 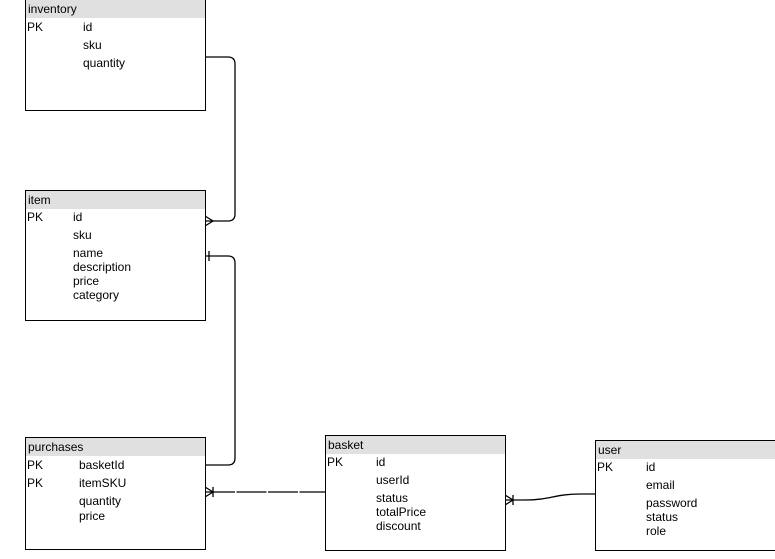 What do you see at coordinates (103, 483) in the screenshot?
I see `field: itemSKU` at bounding box center [103, 483].